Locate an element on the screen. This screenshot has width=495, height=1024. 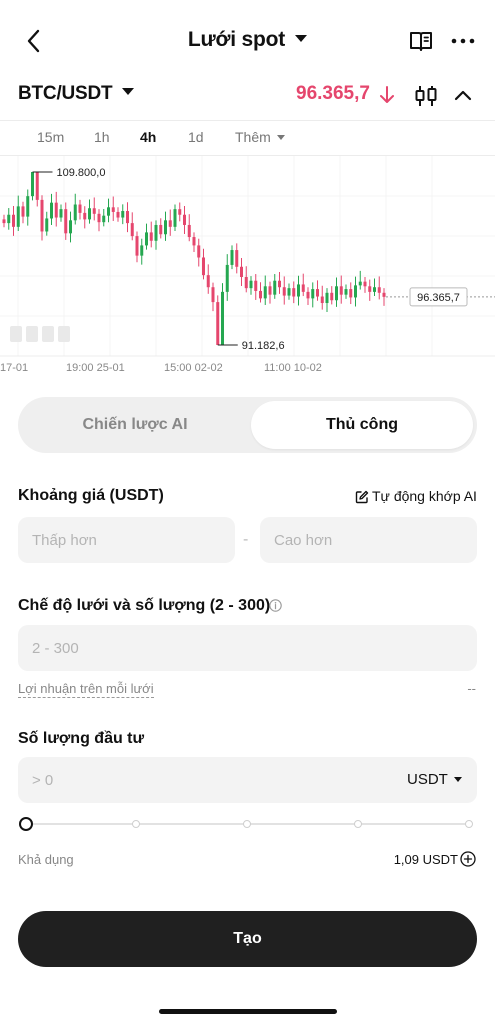
lower-price-field is located at coordinates (126, 540).